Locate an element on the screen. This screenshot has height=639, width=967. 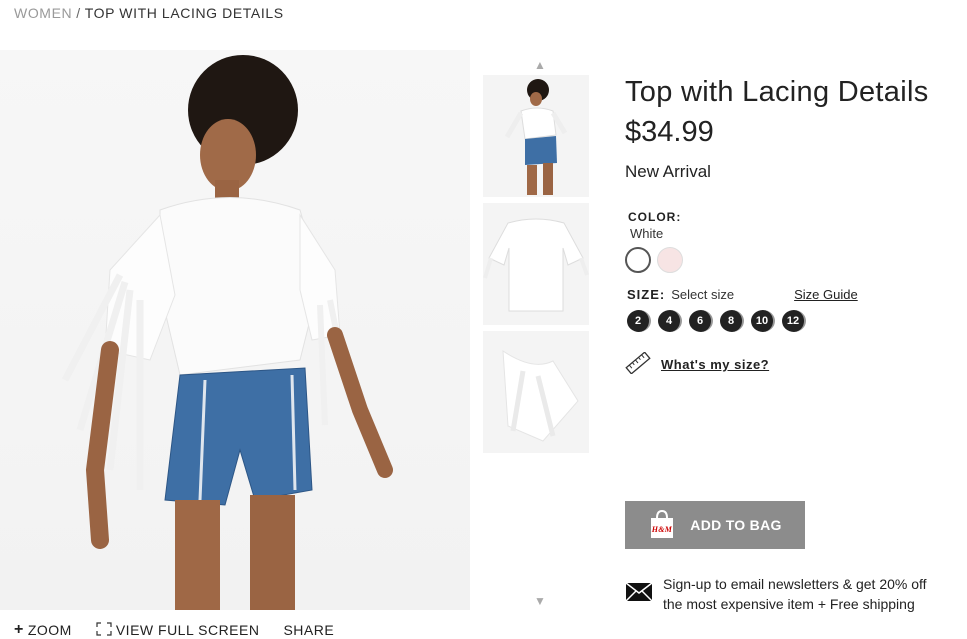
shopping-bag-icon: H&M is located at coordinates (662, 525).